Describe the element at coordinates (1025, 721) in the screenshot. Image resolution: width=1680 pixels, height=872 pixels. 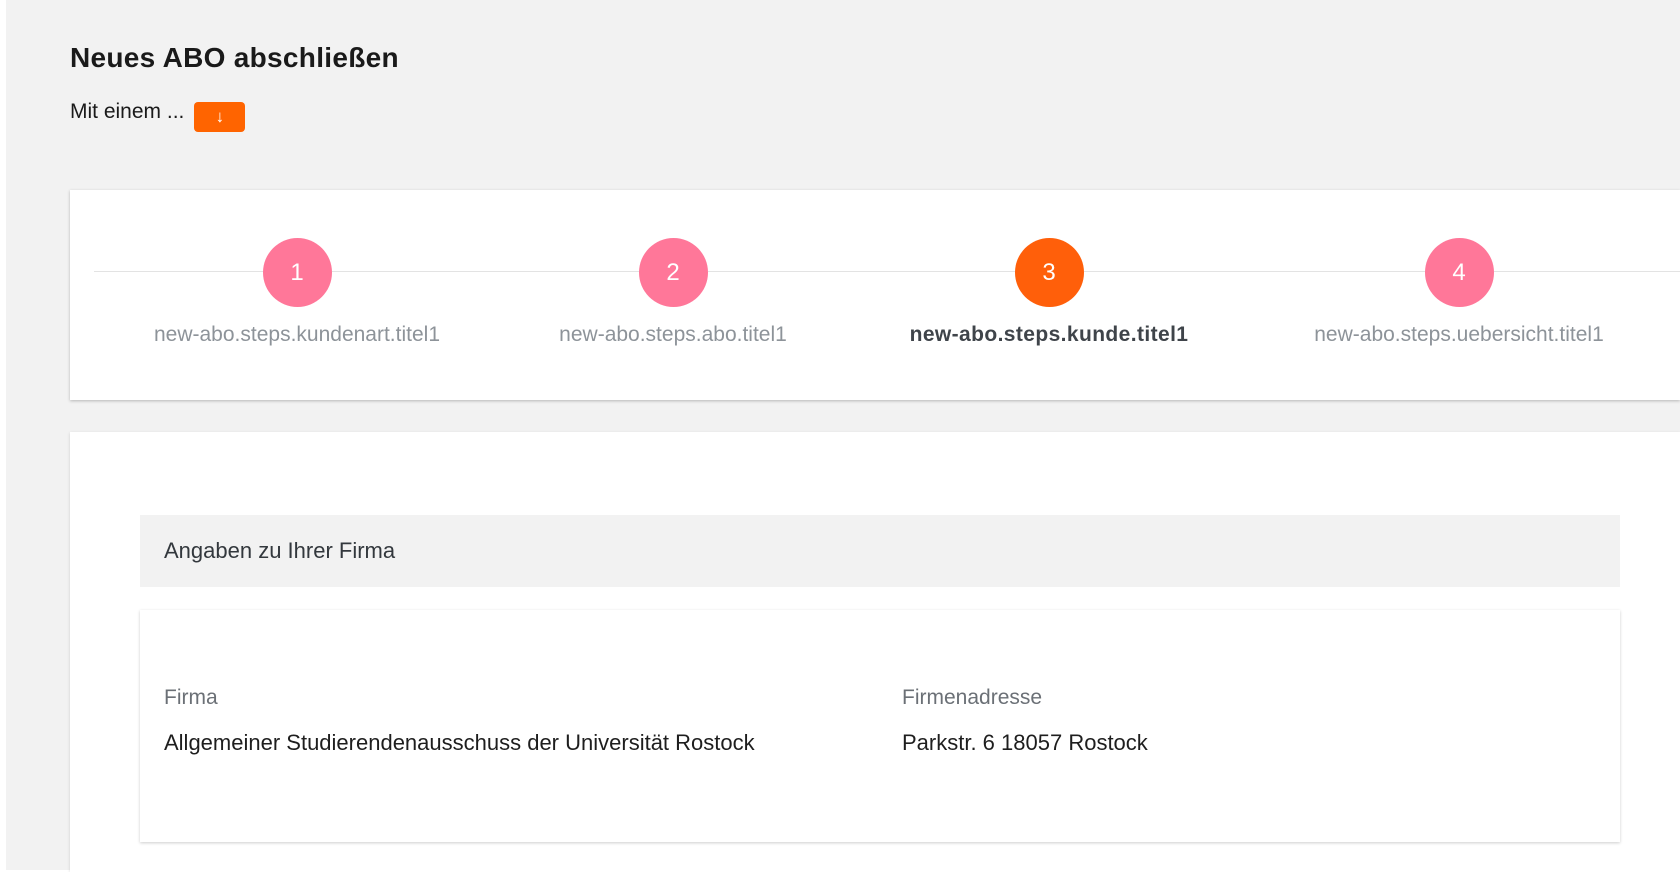
I see `company-address-field: Firmenadresse Parkstr. 6 18057 Rostock` at that location.